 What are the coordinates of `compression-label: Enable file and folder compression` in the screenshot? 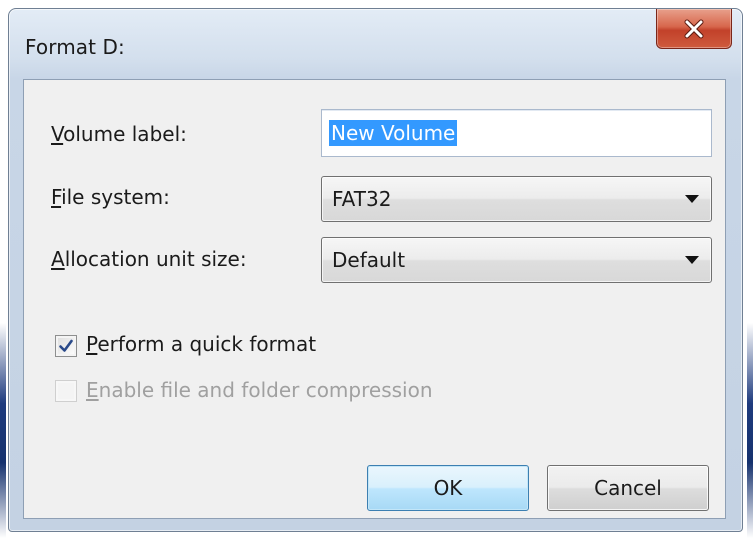 It's located at (259, 390).